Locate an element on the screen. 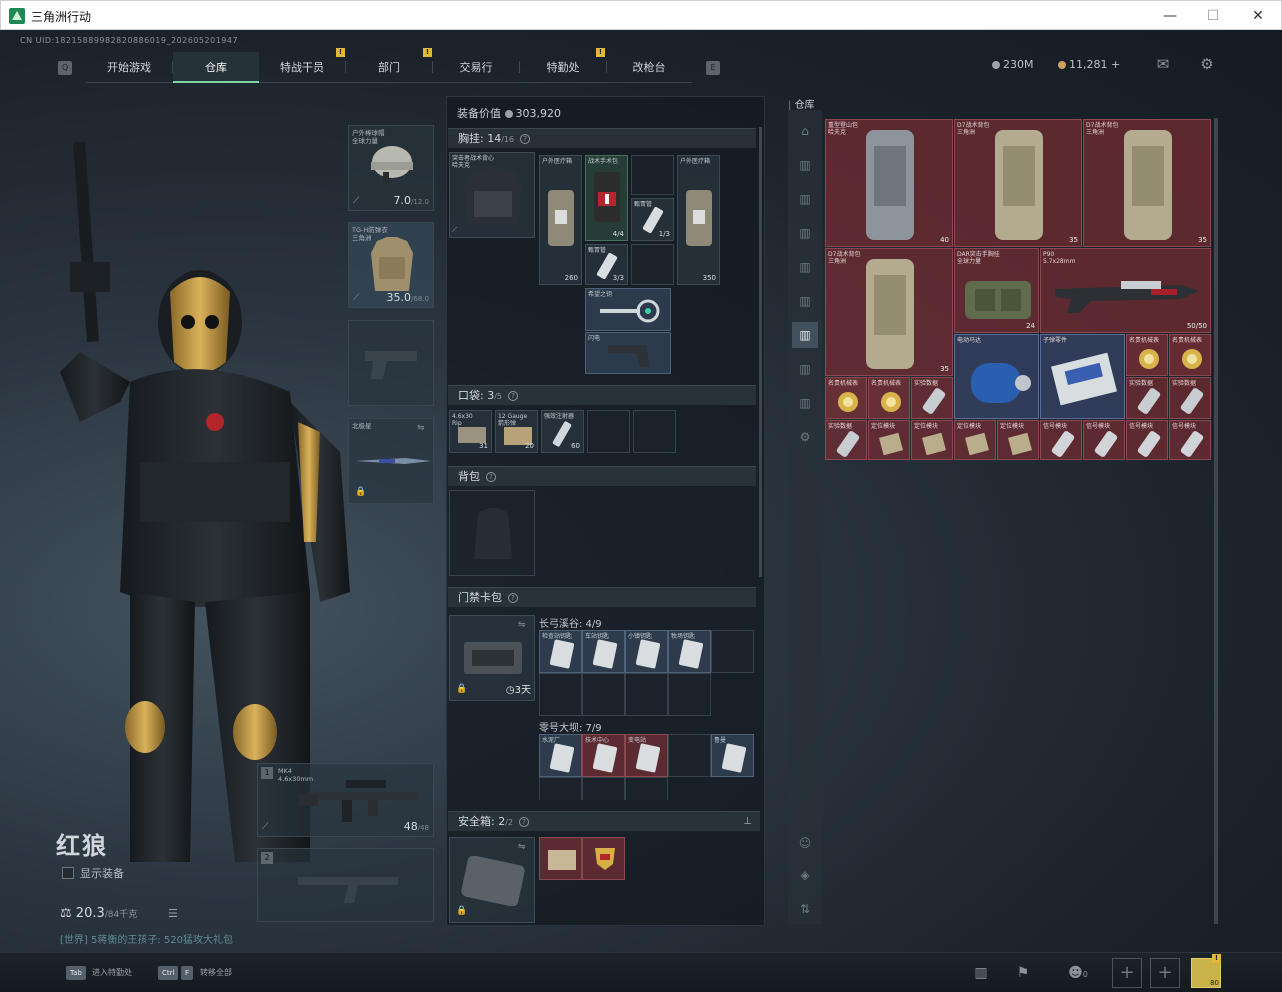  stats-chart-icon: ▥ is located at coordinates (981, 973).